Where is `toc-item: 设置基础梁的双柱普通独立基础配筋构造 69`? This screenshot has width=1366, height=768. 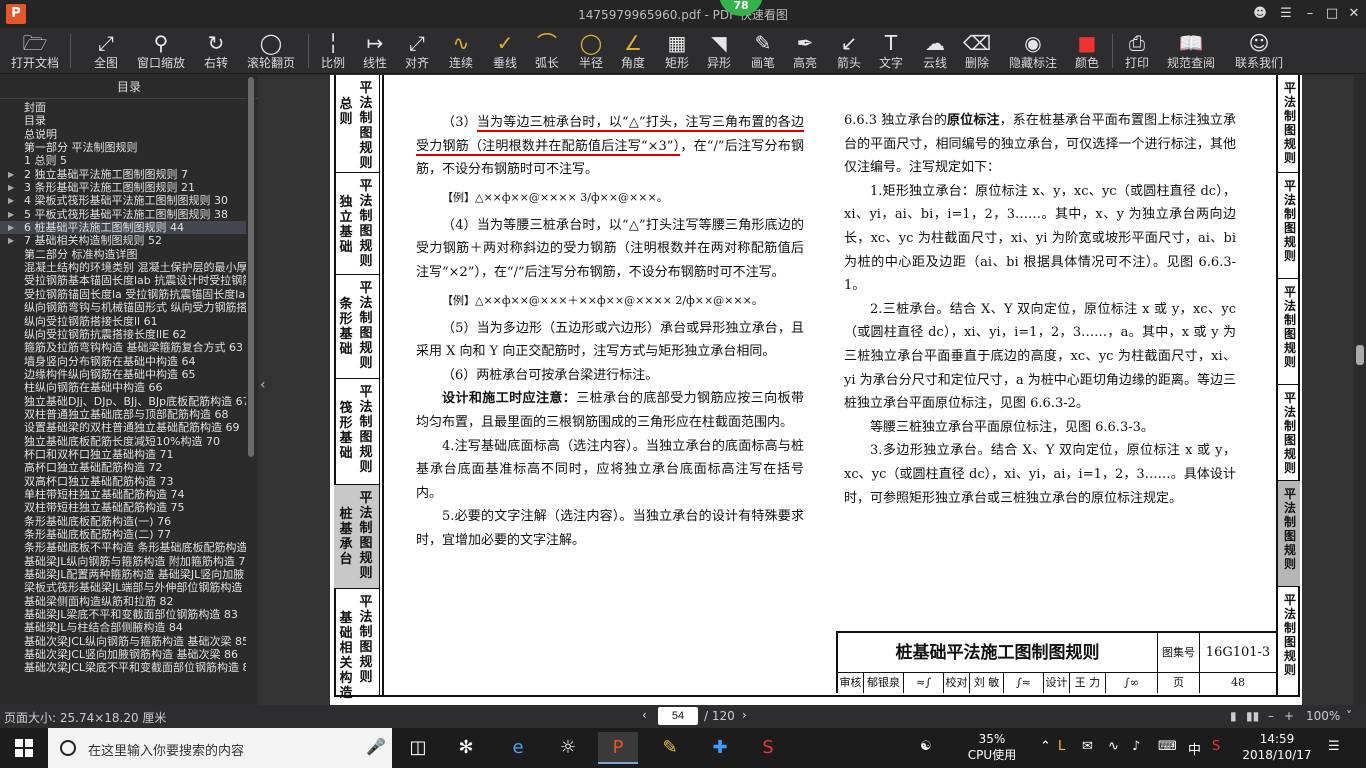 toc-item: 设置基础梁的双柱普通独立基础配筋构造 69 is located at coordinates (123, 427).